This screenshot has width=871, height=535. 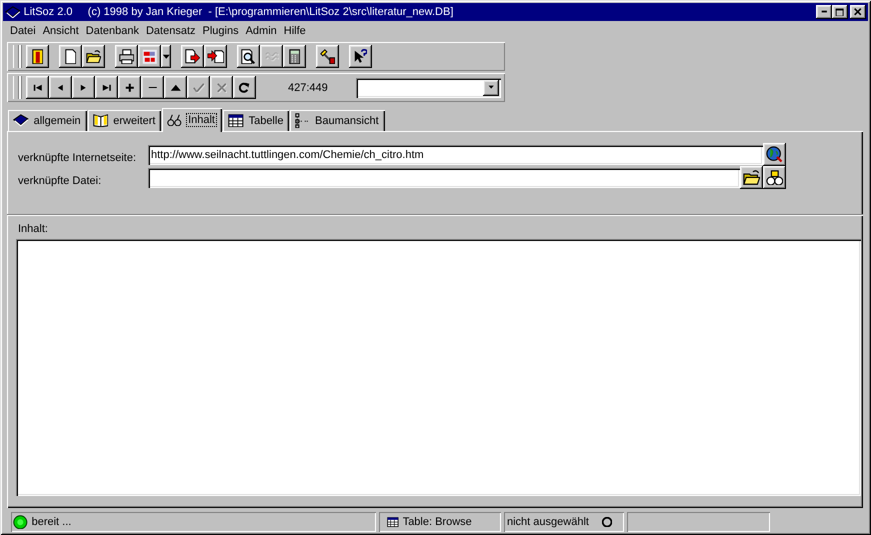 What do you see at coordinates (47, 120) in the screenshot?
I see `tab: allgemein` at bounding box center [47, 120].